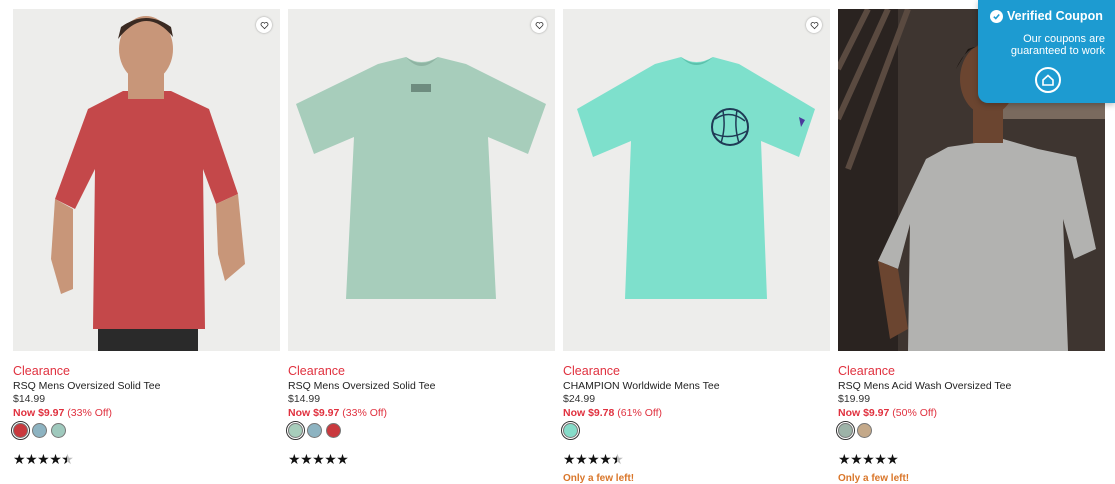 The height and width of the screenshot is (484, 1115). I want to click on original-price: $19.99, so click(854, 399).